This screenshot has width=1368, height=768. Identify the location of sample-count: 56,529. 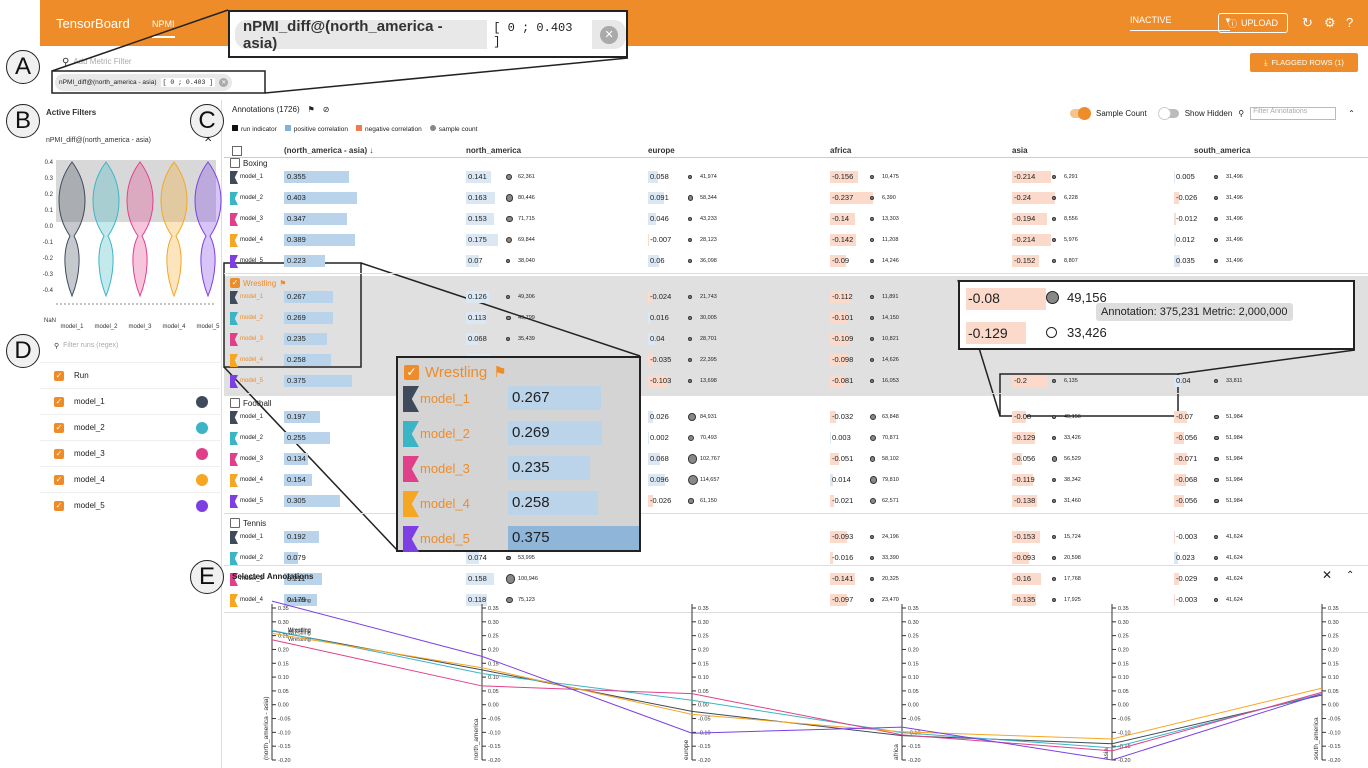
(1072, 459).